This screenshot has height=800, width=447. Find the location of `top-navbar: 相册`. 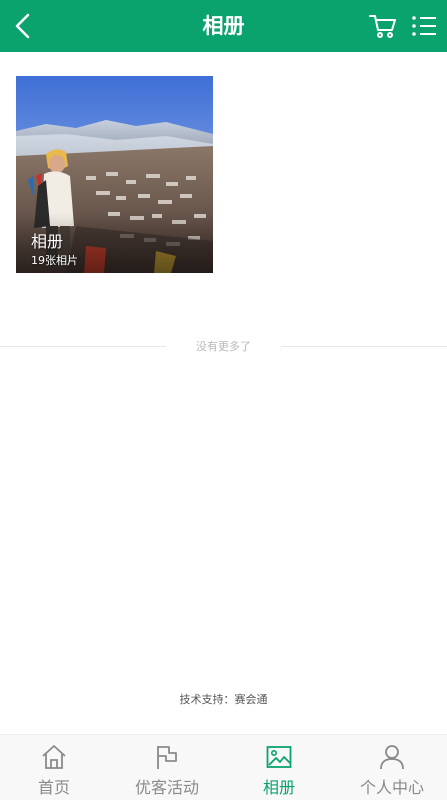

top-navbar: 相册 is located at coordinates (223, 26).